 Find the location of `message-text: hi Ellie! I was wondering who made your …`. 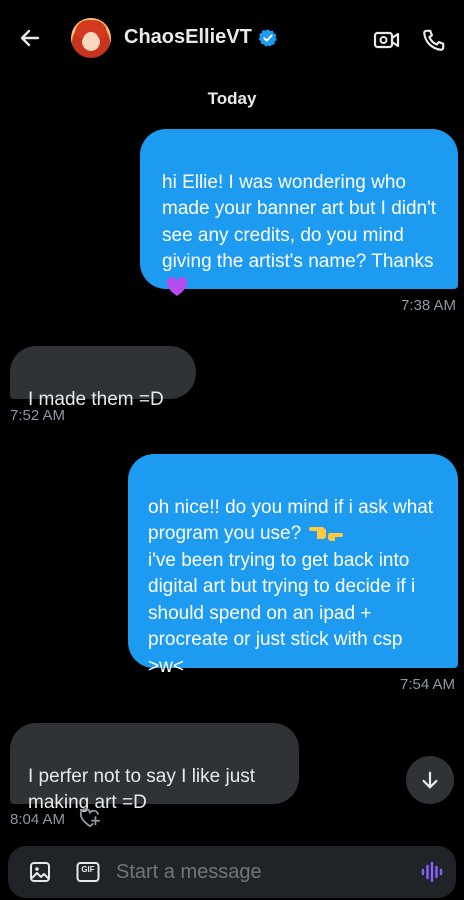

message-text: hi Ellie! I was wondering who made your … is located at coordinates (299, 222).